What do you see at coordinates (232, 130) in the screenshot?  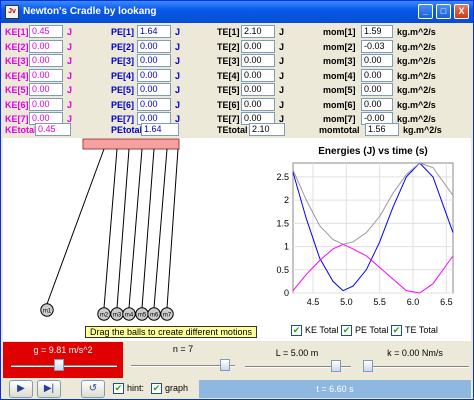 I see `te-total-label: TEtotal` at bounding box center [232, 130].